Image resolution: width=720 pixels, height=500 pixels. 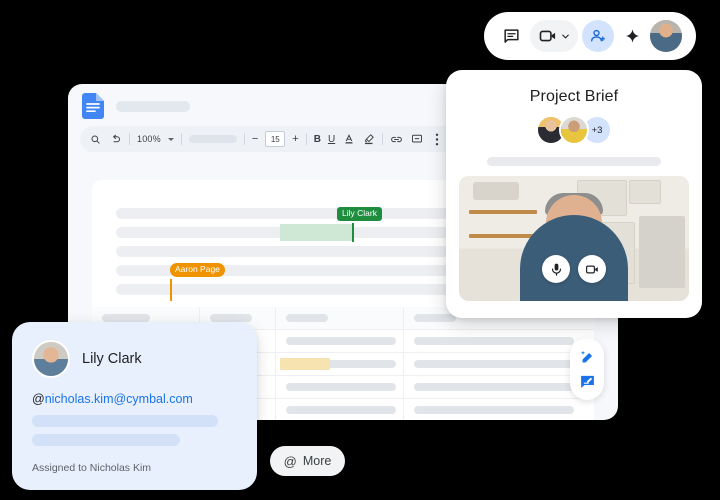 What do you see at coordinates (574, 269) in the screenshot?
I see `video-controls` at bounding box center [574, 269].